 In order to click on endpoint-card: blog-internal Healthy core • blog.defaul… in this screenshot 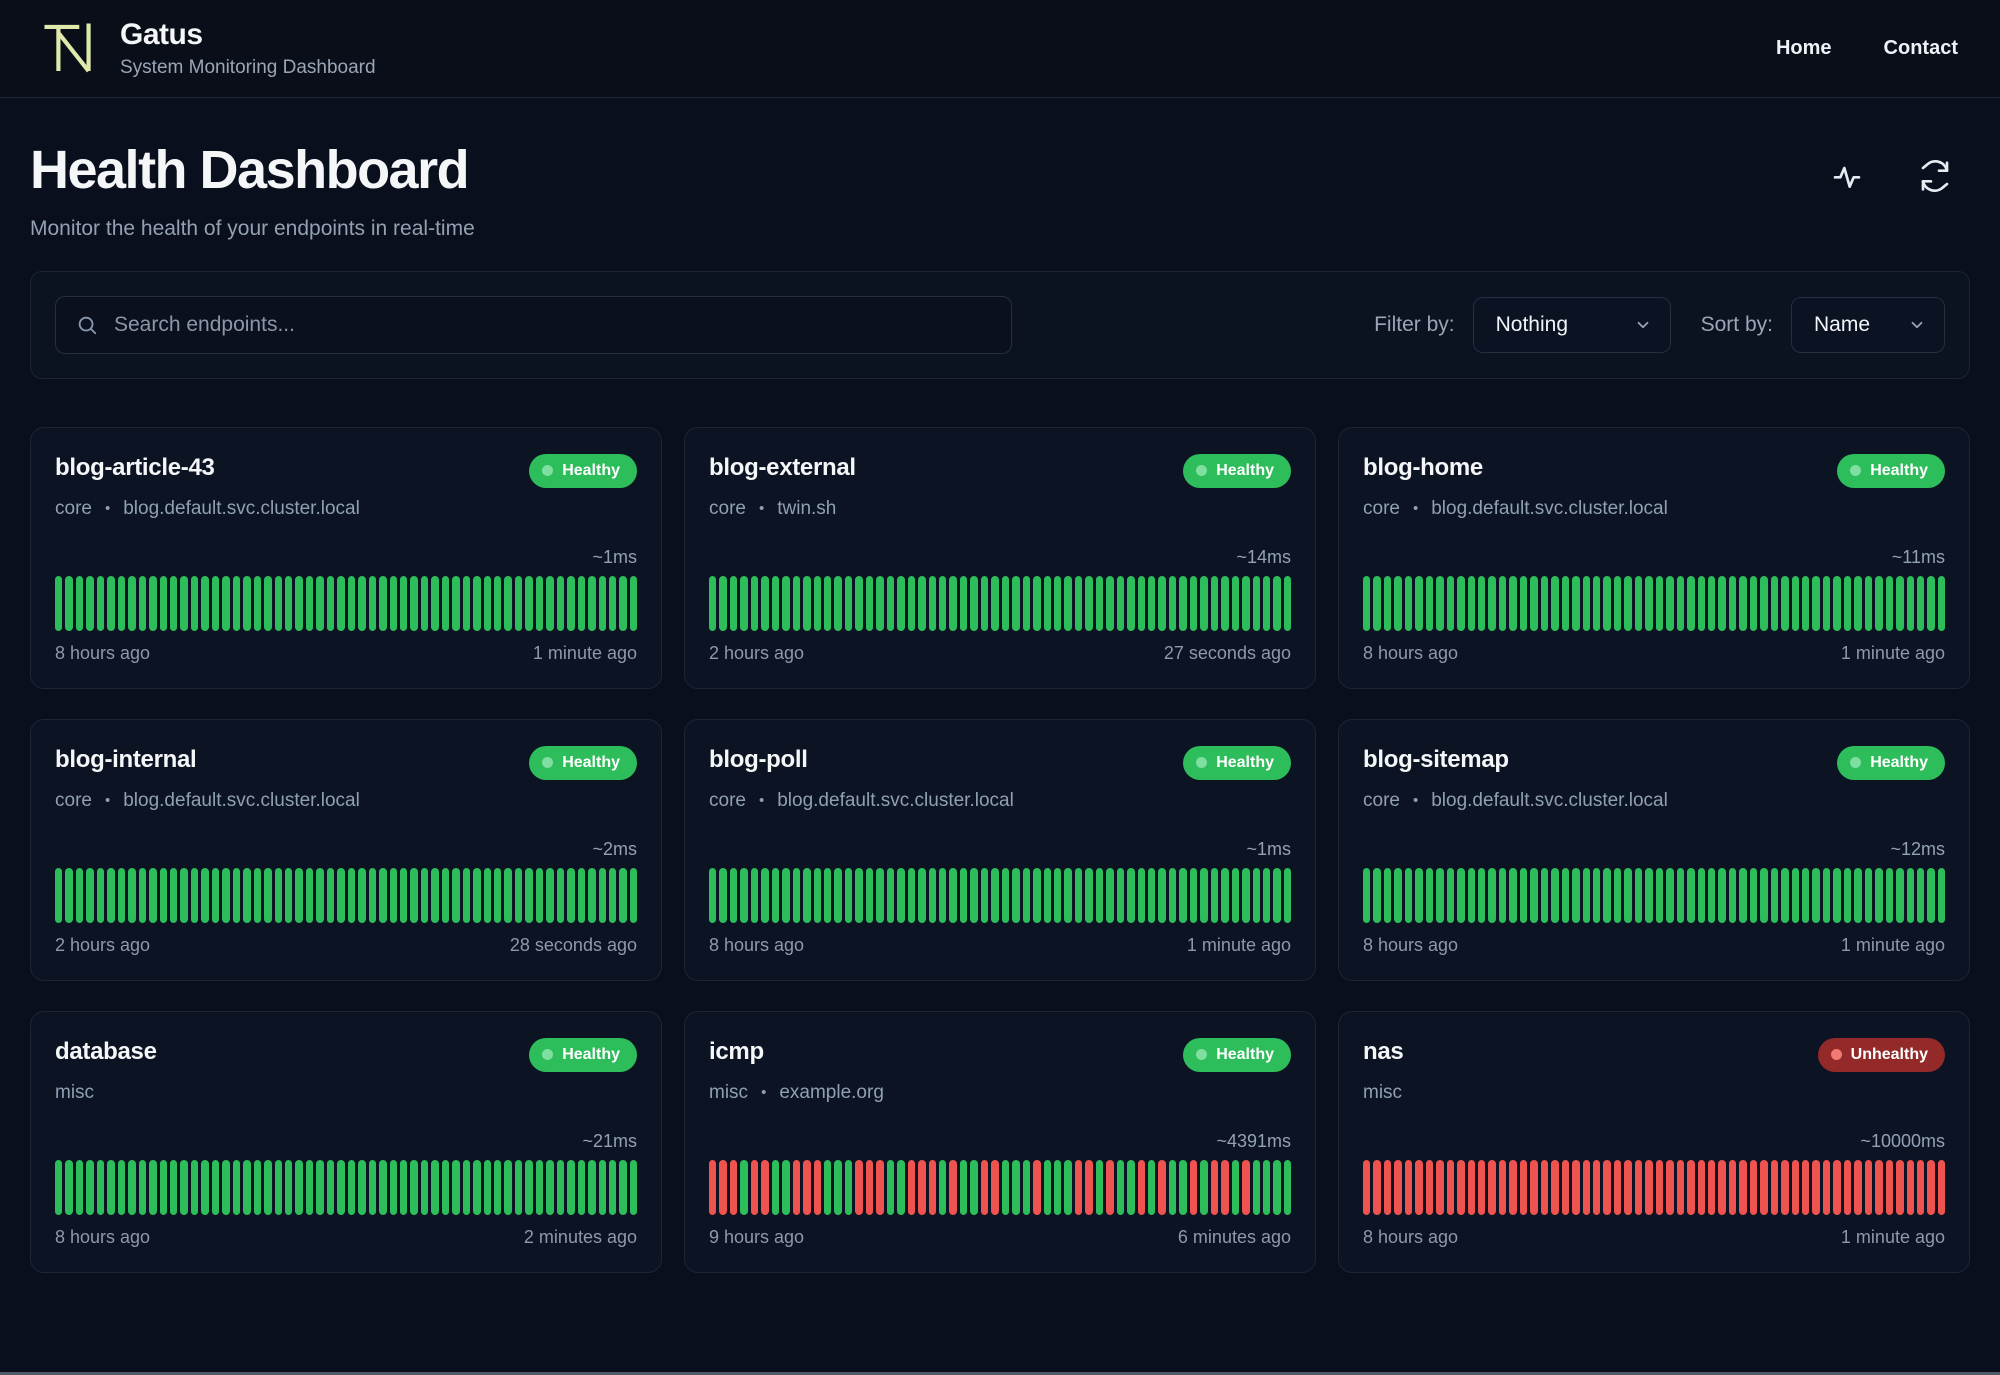, I will do `click(346, 849)`.